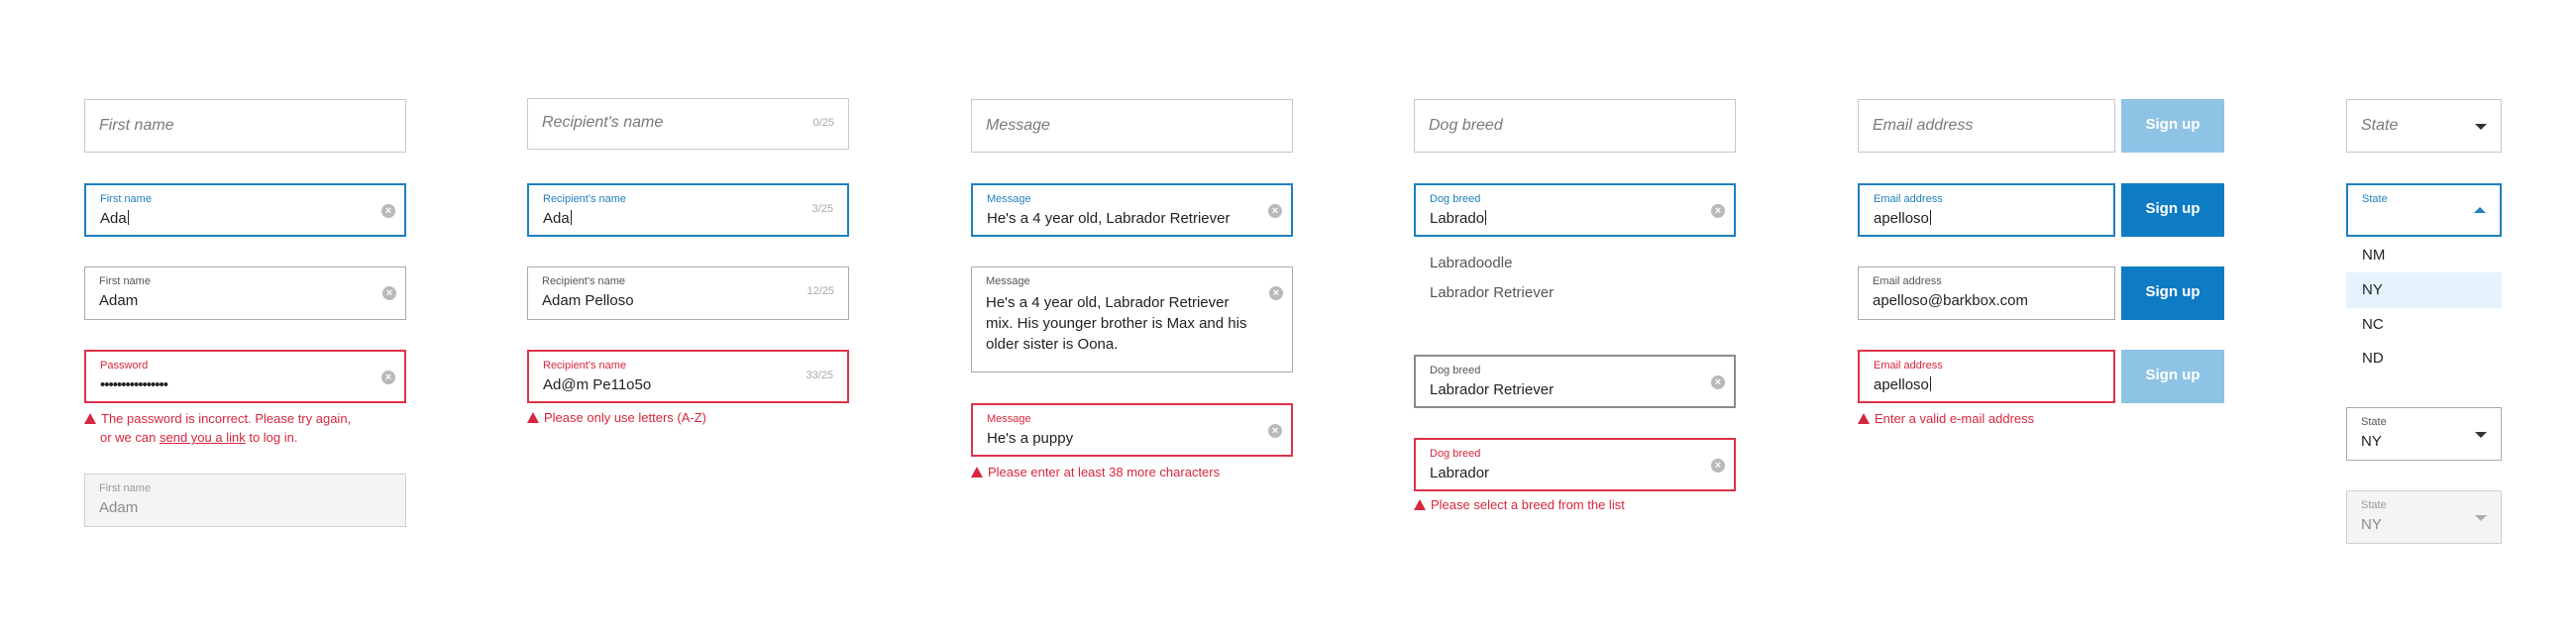 This screenshot has width=2576, height=637. Describe the element at coordinates (1471, 263) in the screenshot. I see `suggestion-item: Labradoodle` at that location.